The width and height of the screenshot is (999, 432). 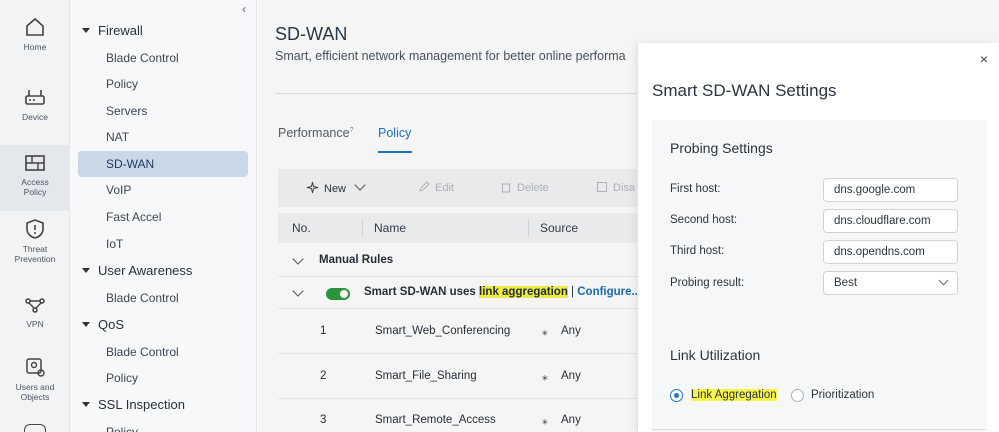 I want to click on rail-access-policy: Access Policy, so click(x=35, y=178).